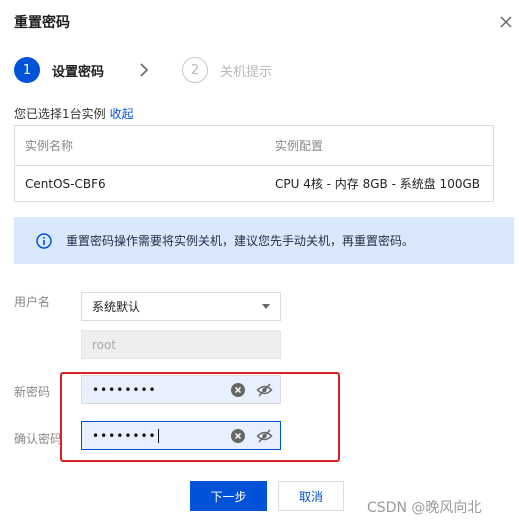 The height and width of the screenshot is (524, 519). What do you see at coordinates (506, 22) in the screenshot?
I see `close-icon` at bounding box center [506, 22].